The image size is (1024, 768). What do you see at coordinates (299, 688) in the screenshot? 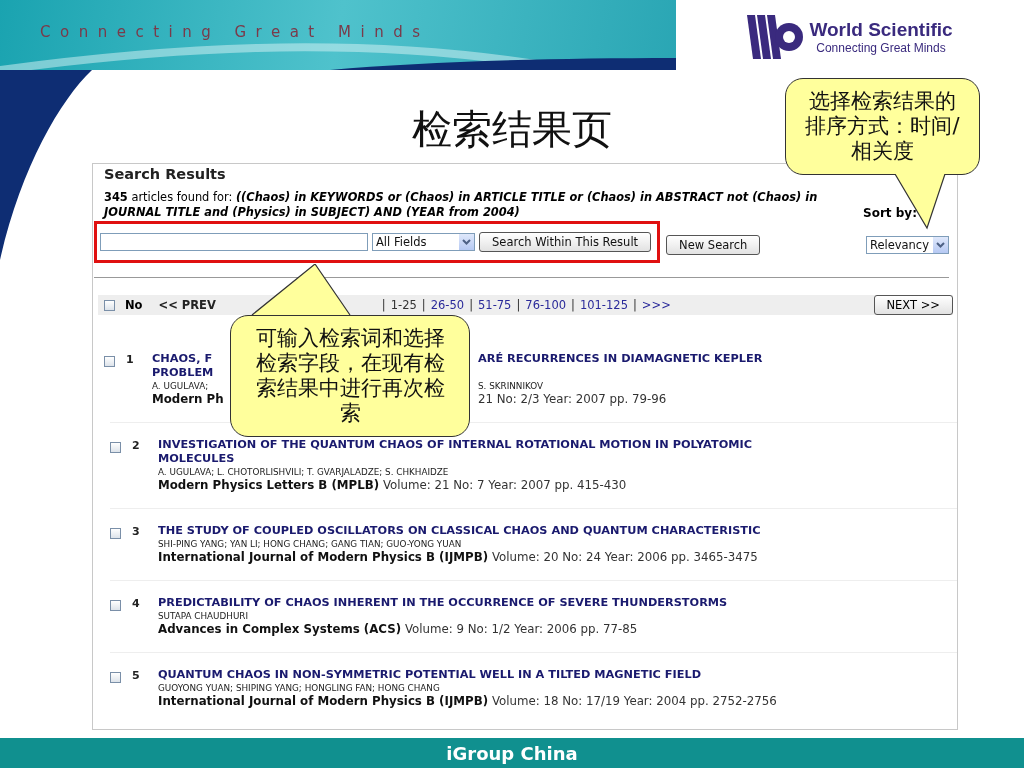
I see `author-list: GUOYONG YUAN; SHIPING YANG; HONGLING FAN; HONG CHANG` at bounding box center [299, 688].